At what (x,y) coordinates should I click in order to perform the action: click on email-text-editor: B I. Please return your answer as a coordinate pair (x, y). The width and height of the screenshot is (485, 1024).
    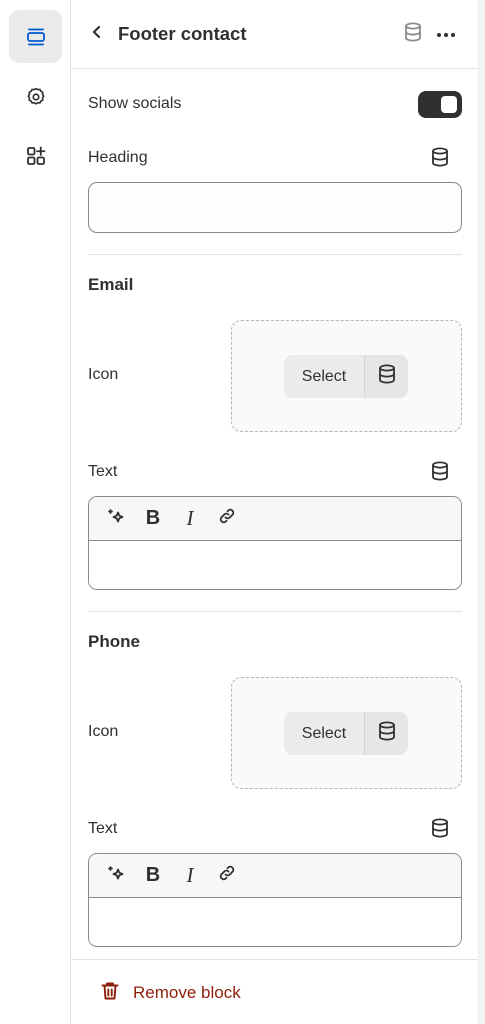
    Looking at the image, I should click on (275, 543).